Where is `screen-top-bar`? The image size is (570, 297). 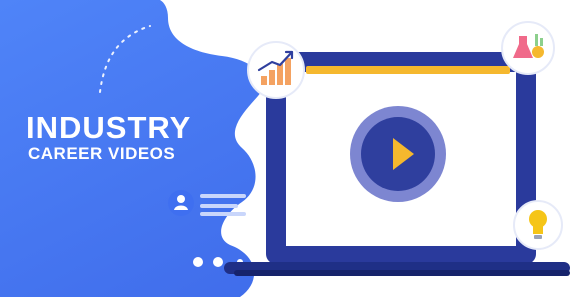 screen-top-bar is located at coordinates (408, 70).